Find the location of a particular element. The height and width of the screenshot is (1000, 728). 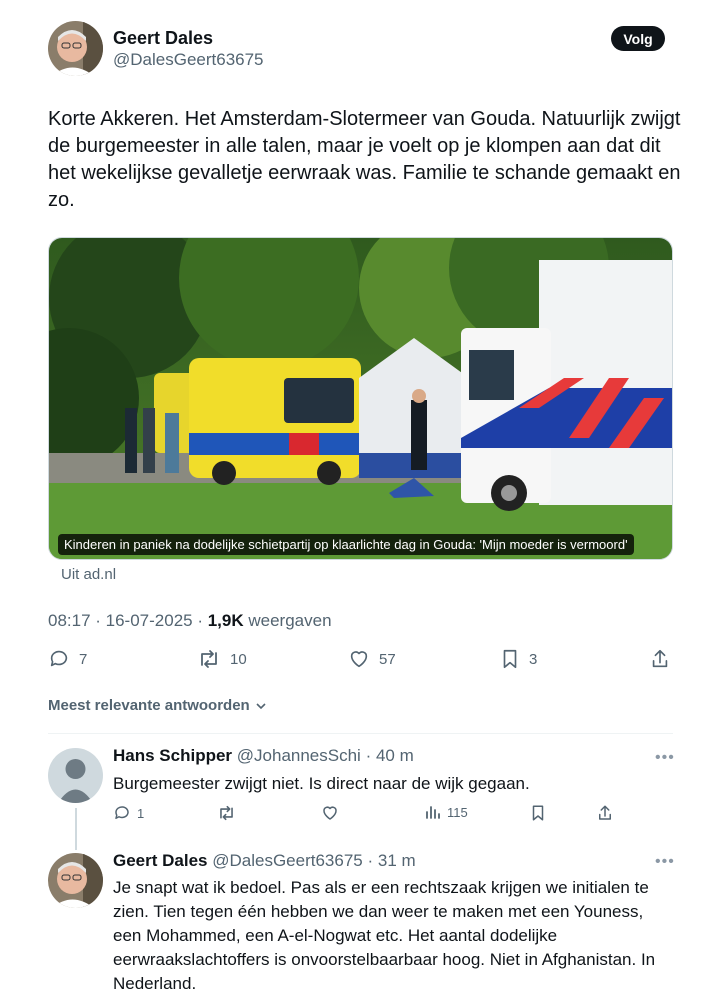

reply-views-count: 115 is located at coordinates (457, 812).